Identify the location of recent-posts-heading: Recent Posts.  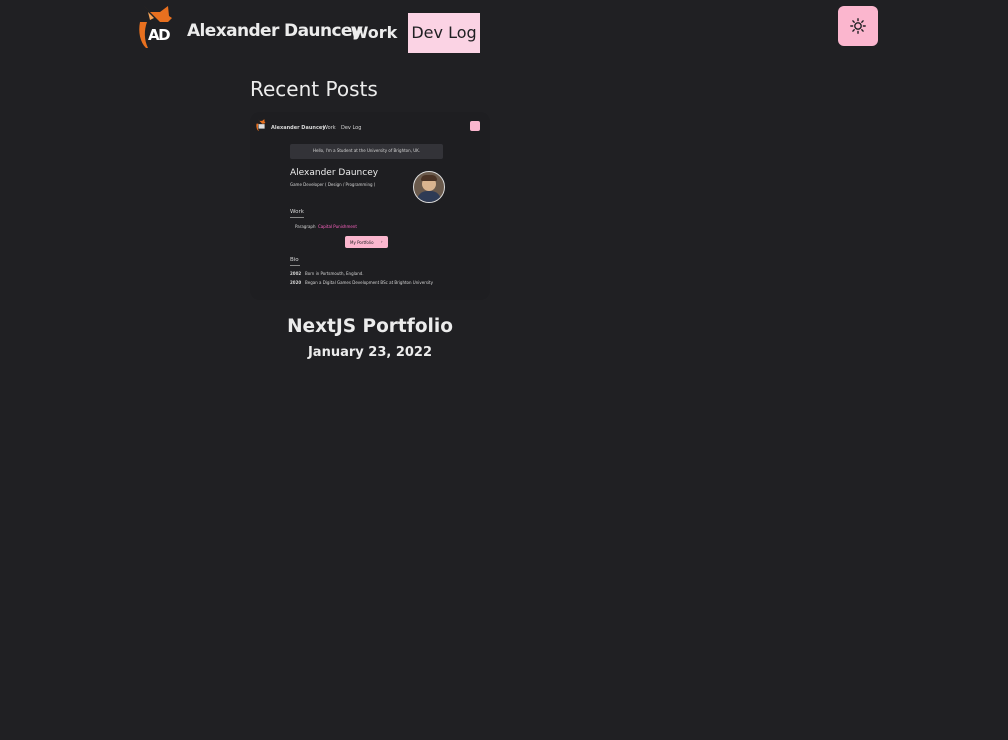
(314, 89).